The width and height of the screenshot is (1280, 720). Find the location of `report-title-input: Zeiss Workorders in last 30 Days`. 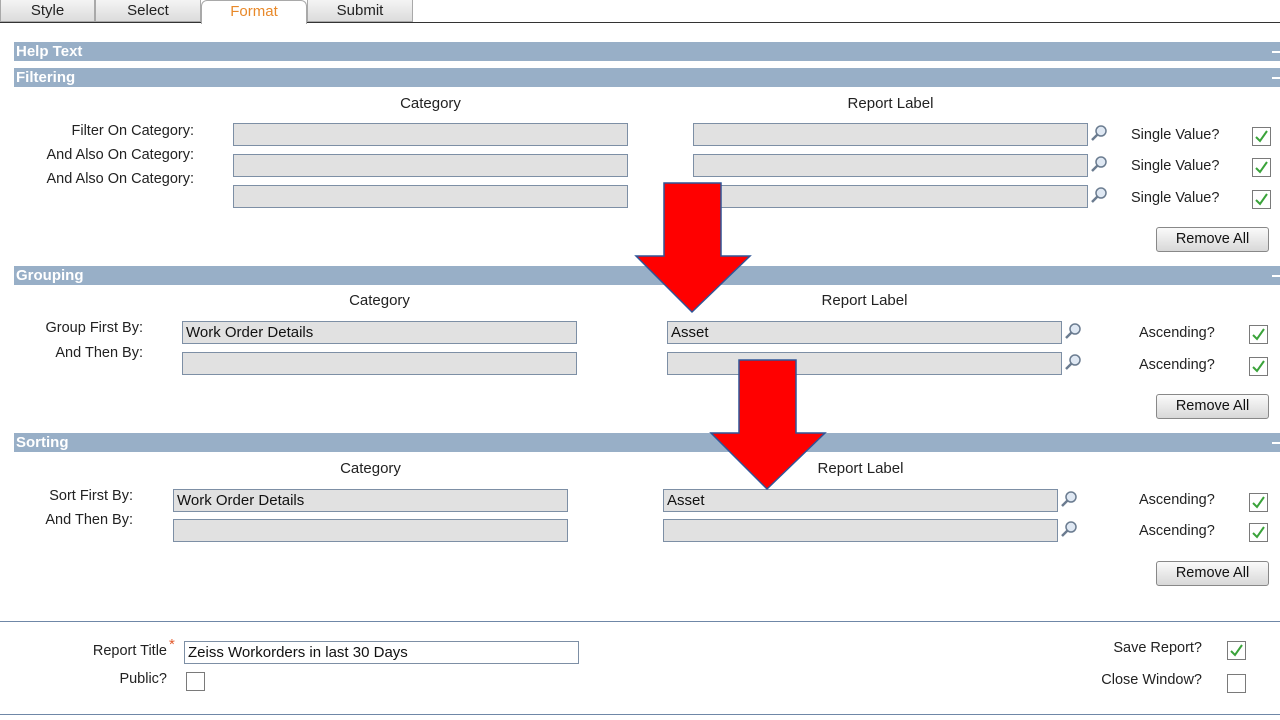

report-title-input: Zeiss Workorders in last 30 Days is located at coordinates (381, 652).